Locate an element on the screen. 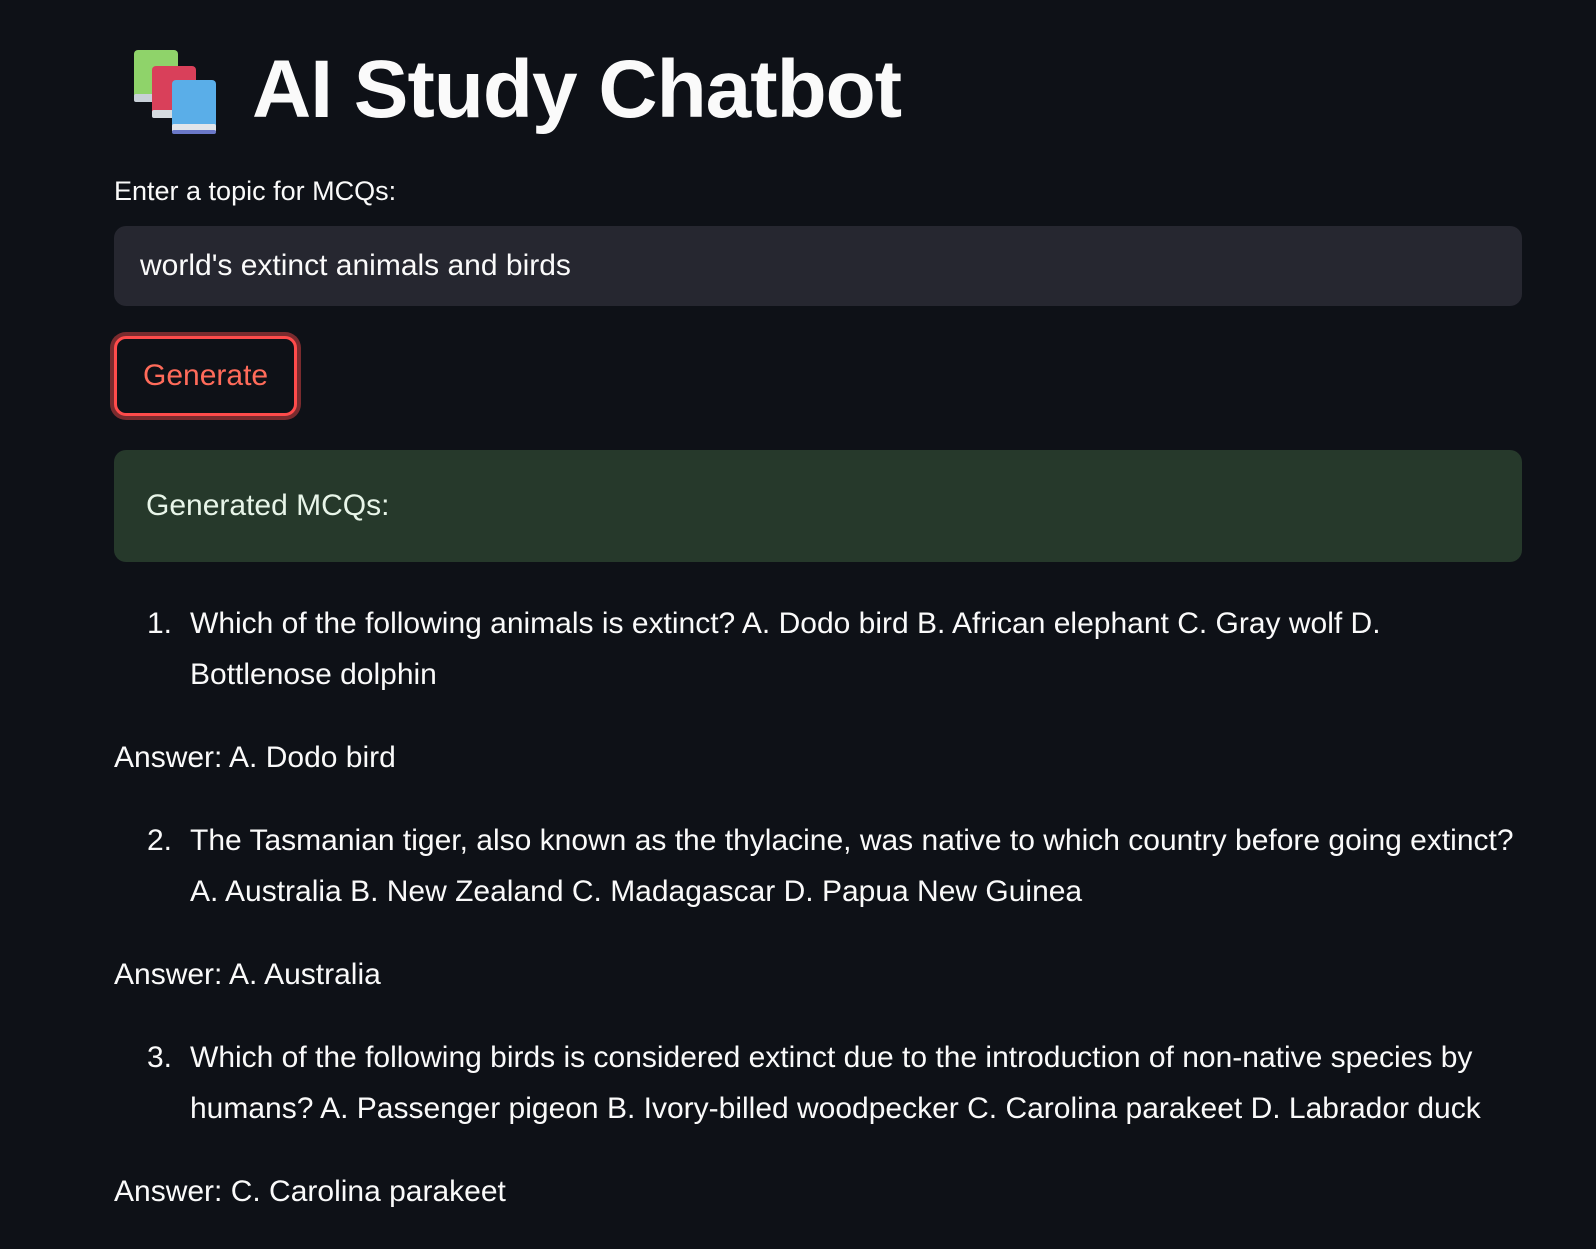  page-title: AI Study Chatbot is located at coordinates (577, 89).